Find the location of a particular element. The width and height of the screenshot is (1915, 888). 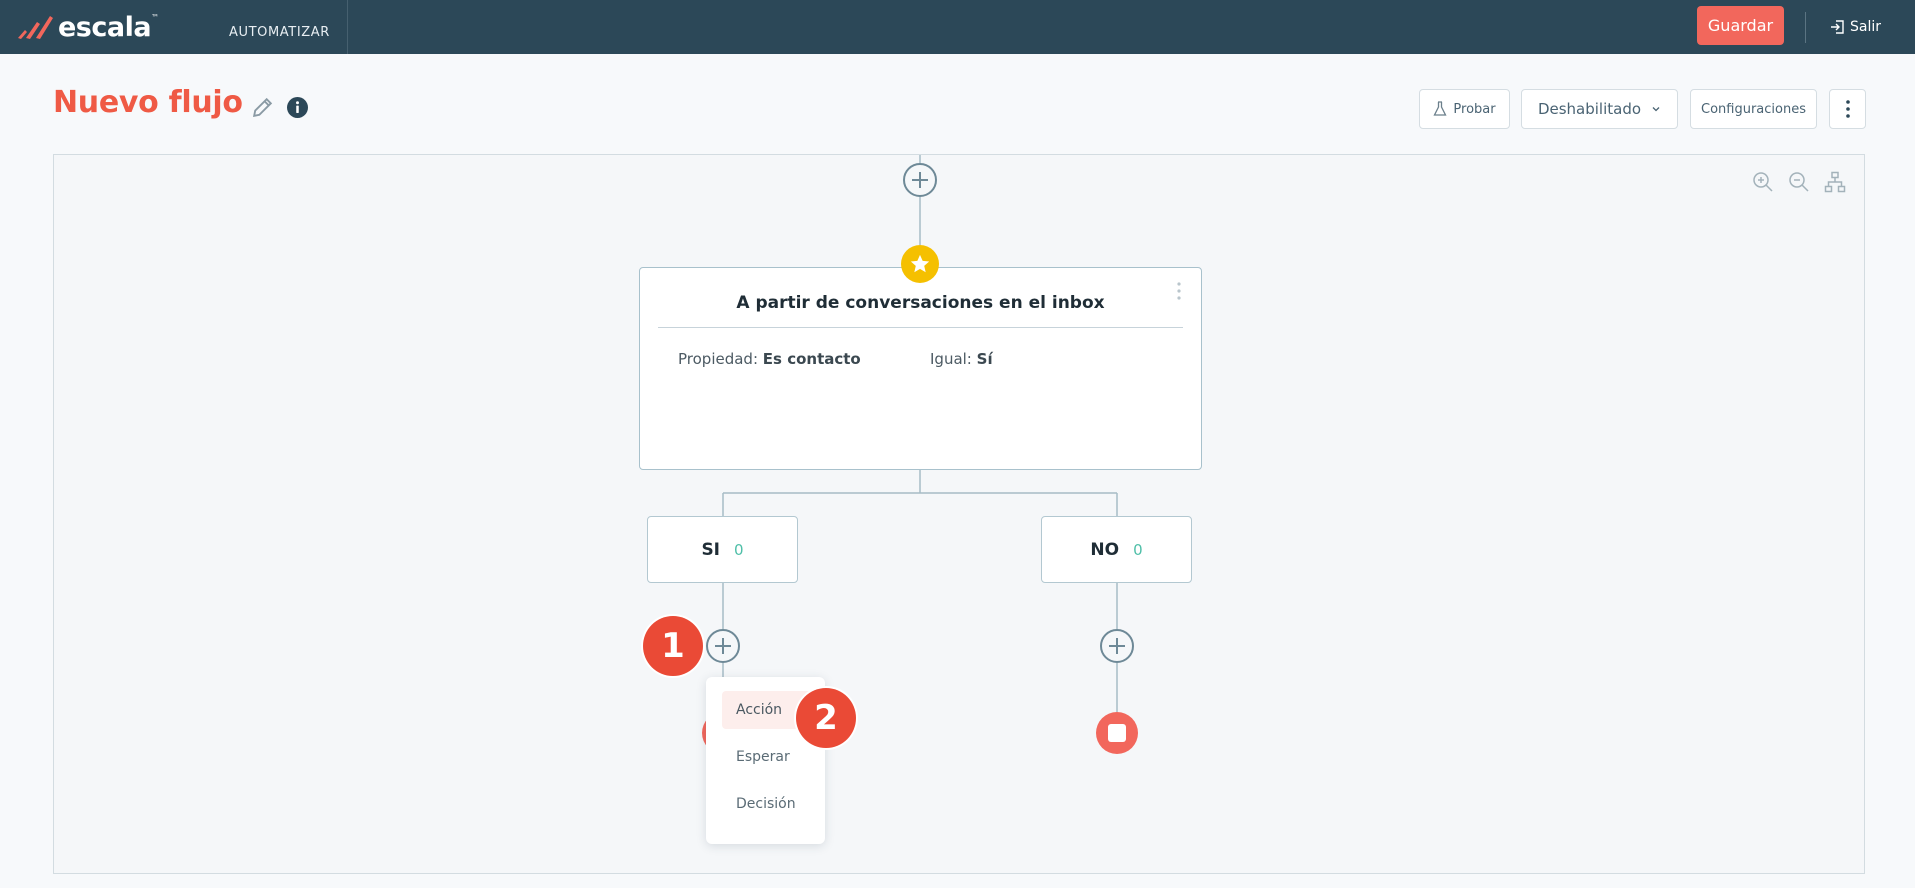

kebab-menu-icon is located at coordinates (1847, 109).